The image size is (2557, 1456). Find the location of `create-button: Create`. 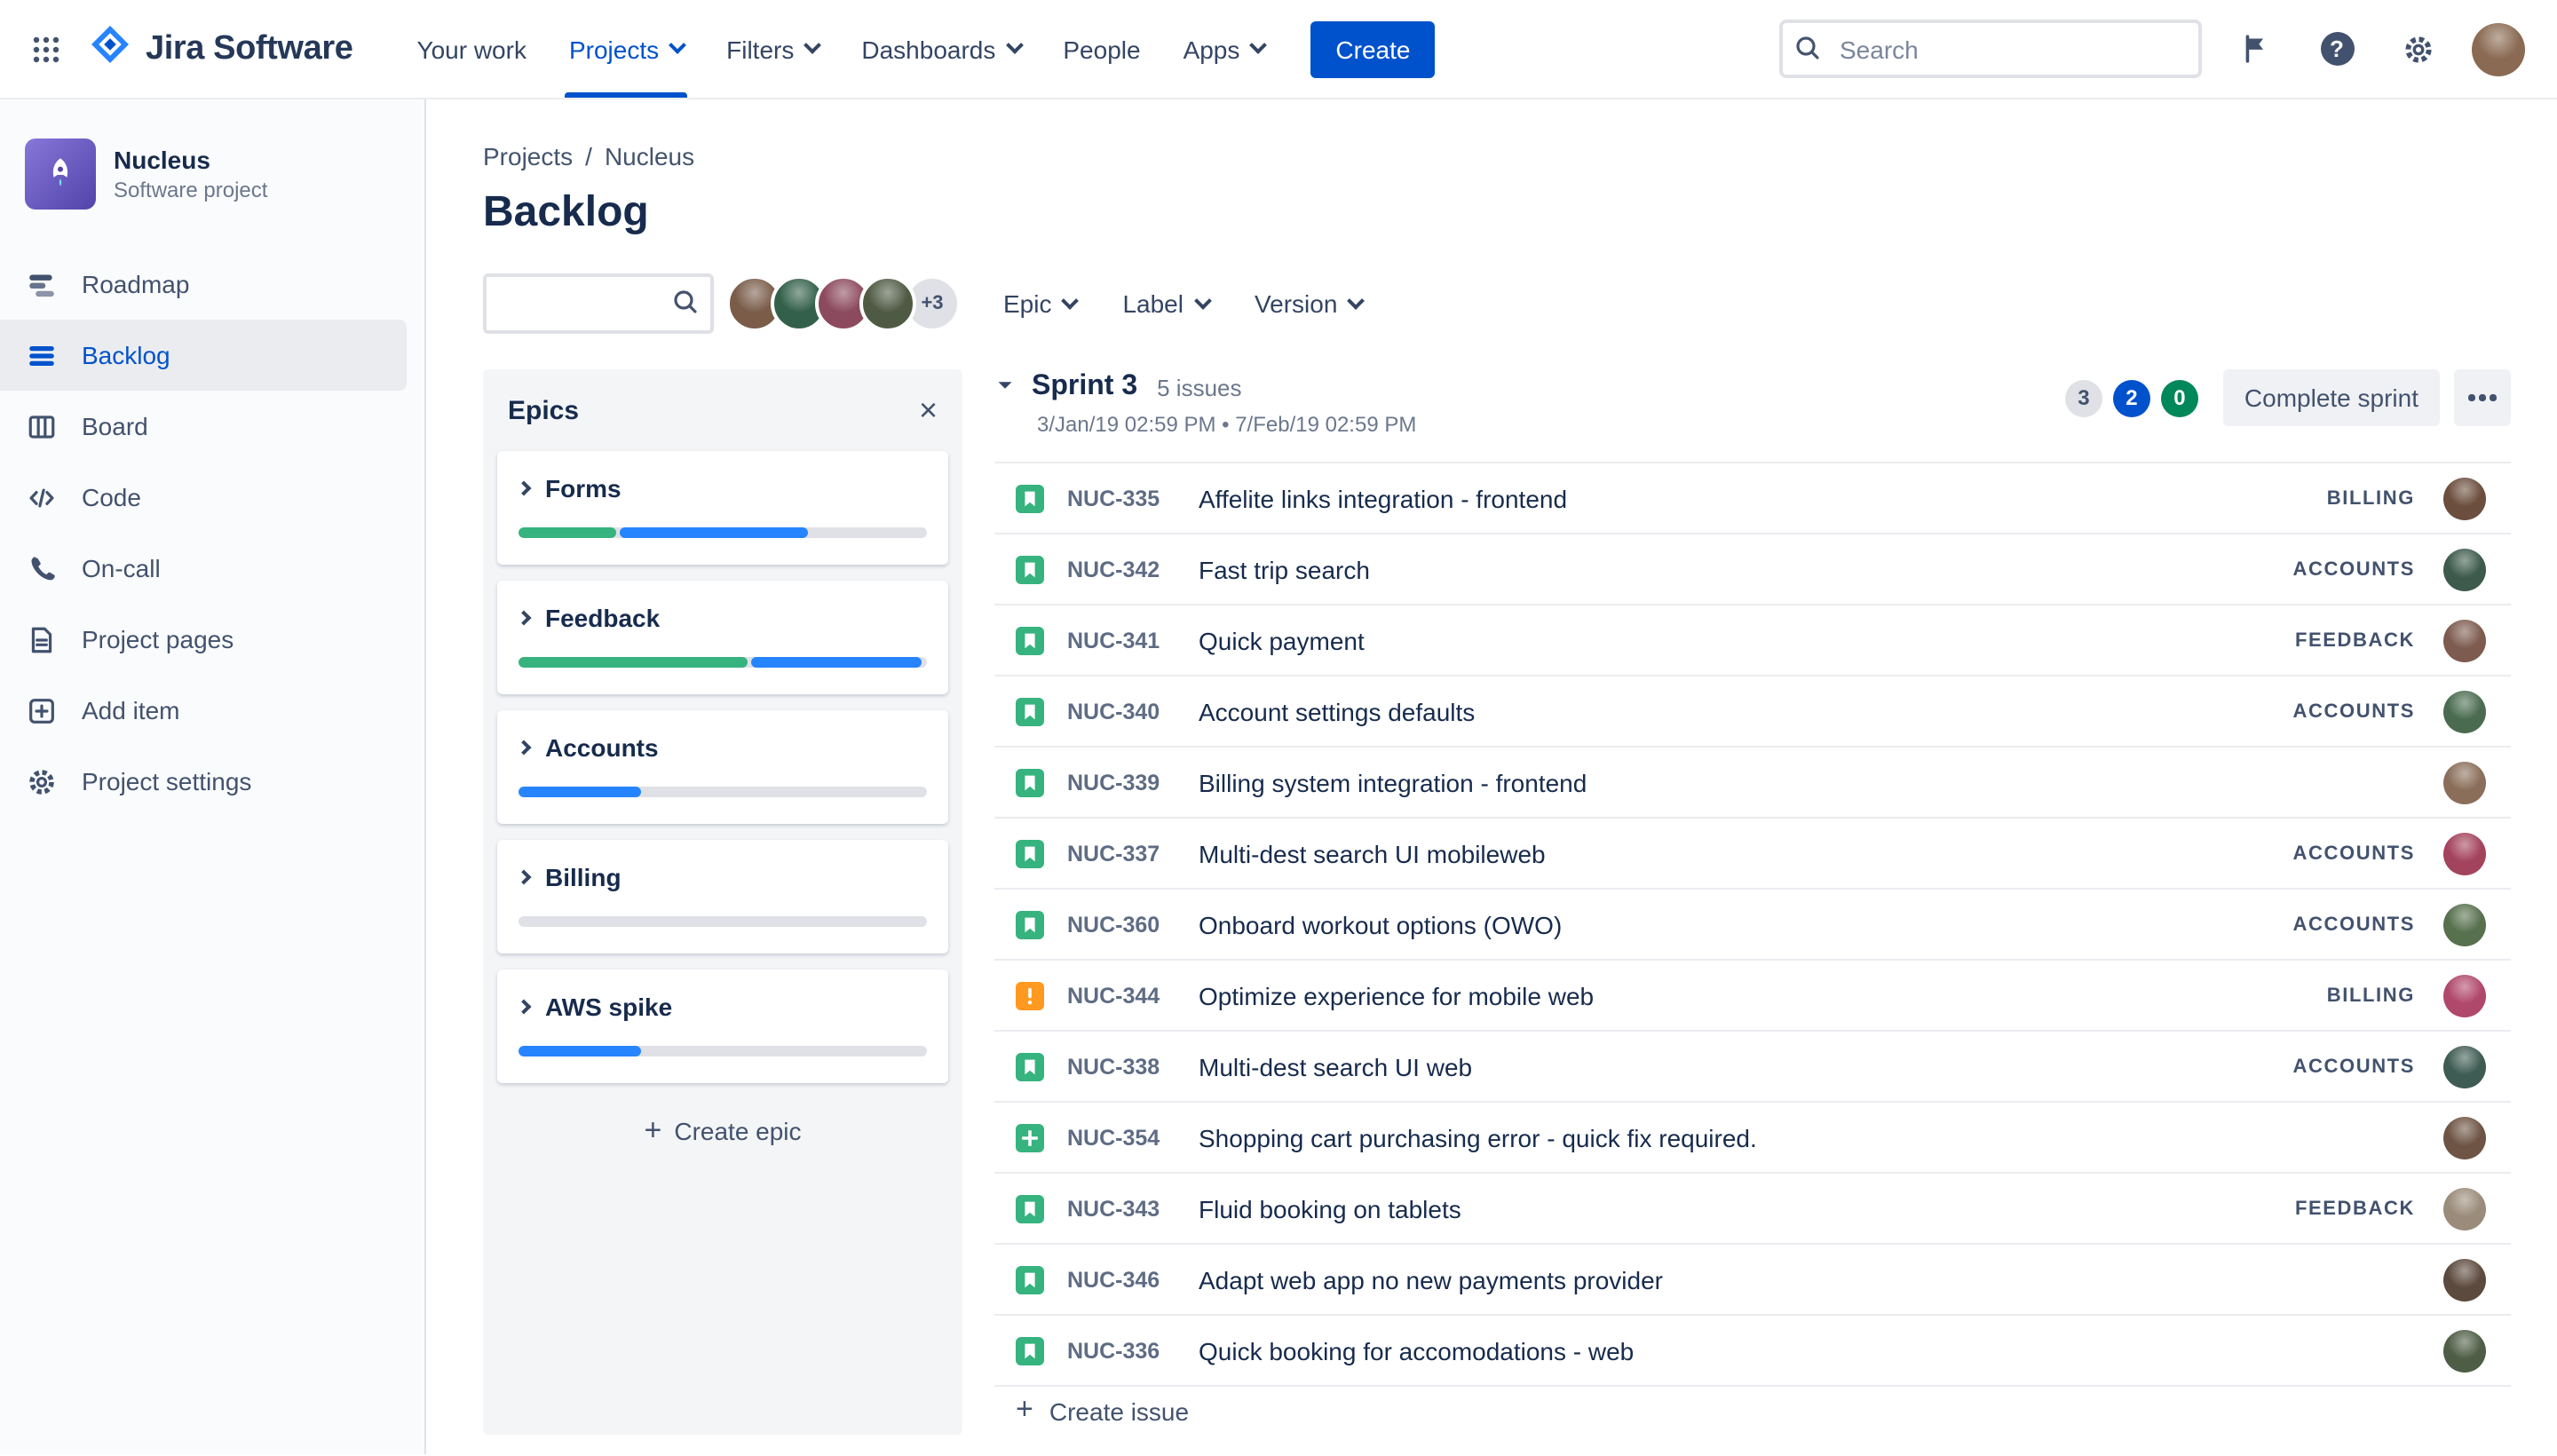

create-button: Create is located at coordinates (1373, 48).